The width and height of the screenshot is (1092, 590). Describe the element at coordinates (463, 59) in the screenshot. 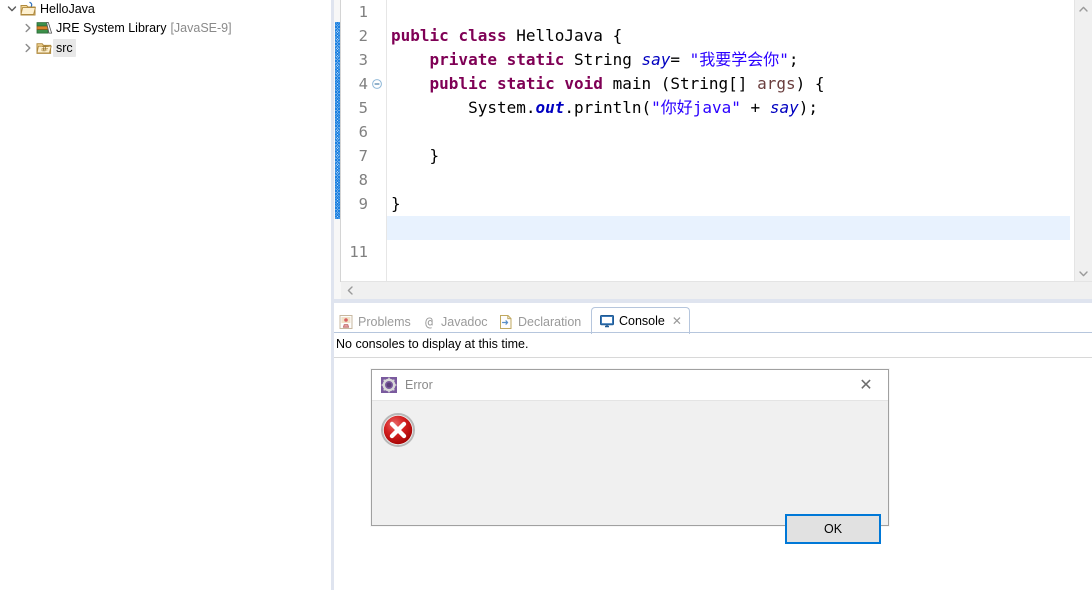

I see `code-token: private` at that location.